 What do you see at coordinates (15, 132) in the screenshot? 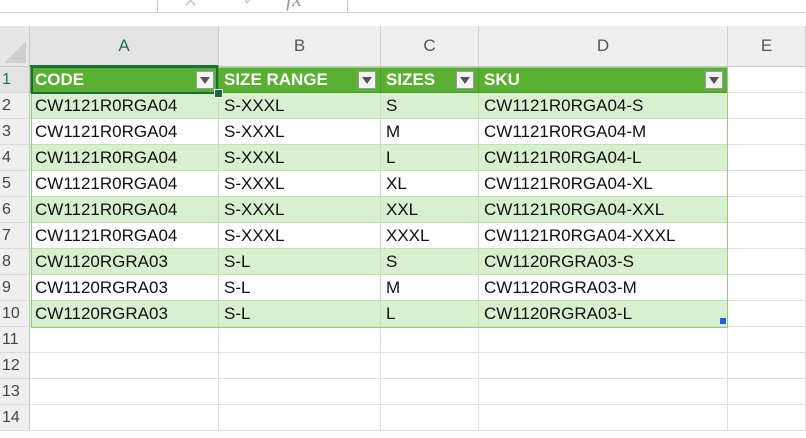
I see `row-header-3: 3` at bounding box center [15, 132].